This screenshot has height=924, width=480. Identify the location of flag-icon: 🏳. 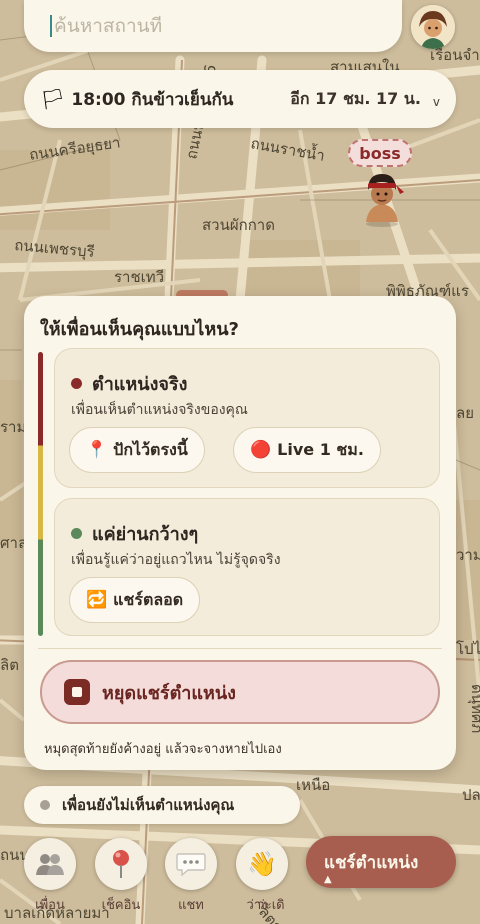
(53, 99).